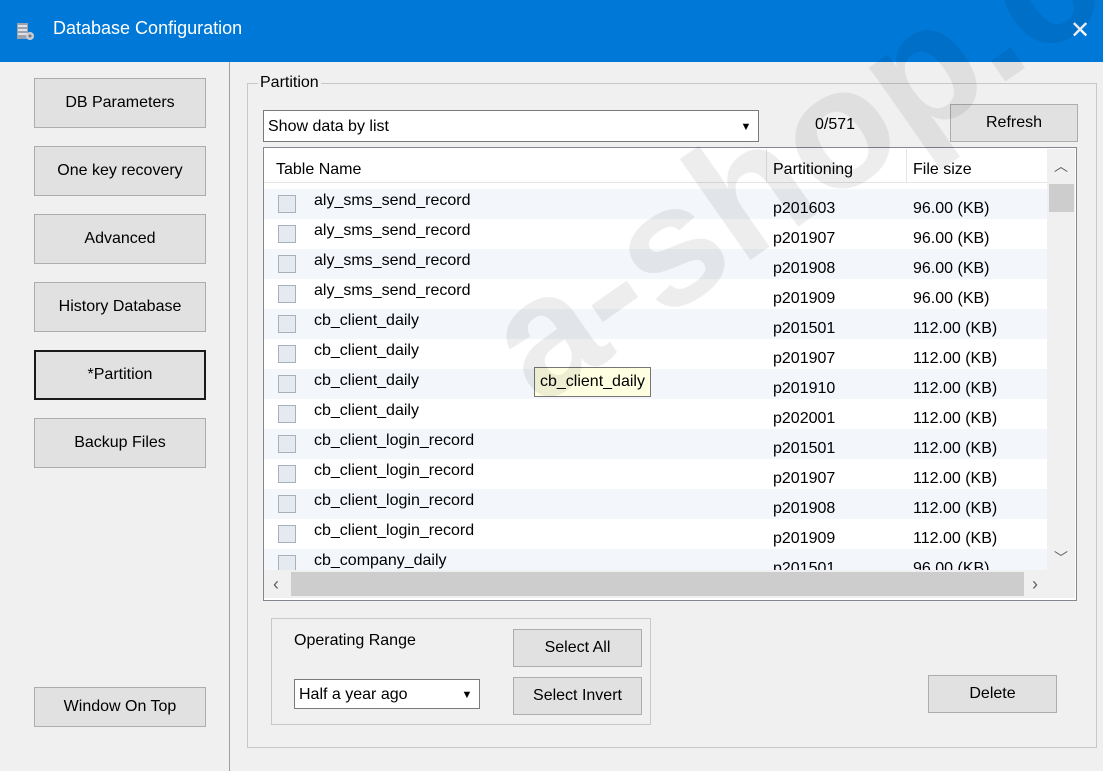  What do you see at coordinates (655, 234) in the screenshot?
I see `table-row: aly_sms_send_record p201907 96.00 (KB)` at bounding box center [655, 234].